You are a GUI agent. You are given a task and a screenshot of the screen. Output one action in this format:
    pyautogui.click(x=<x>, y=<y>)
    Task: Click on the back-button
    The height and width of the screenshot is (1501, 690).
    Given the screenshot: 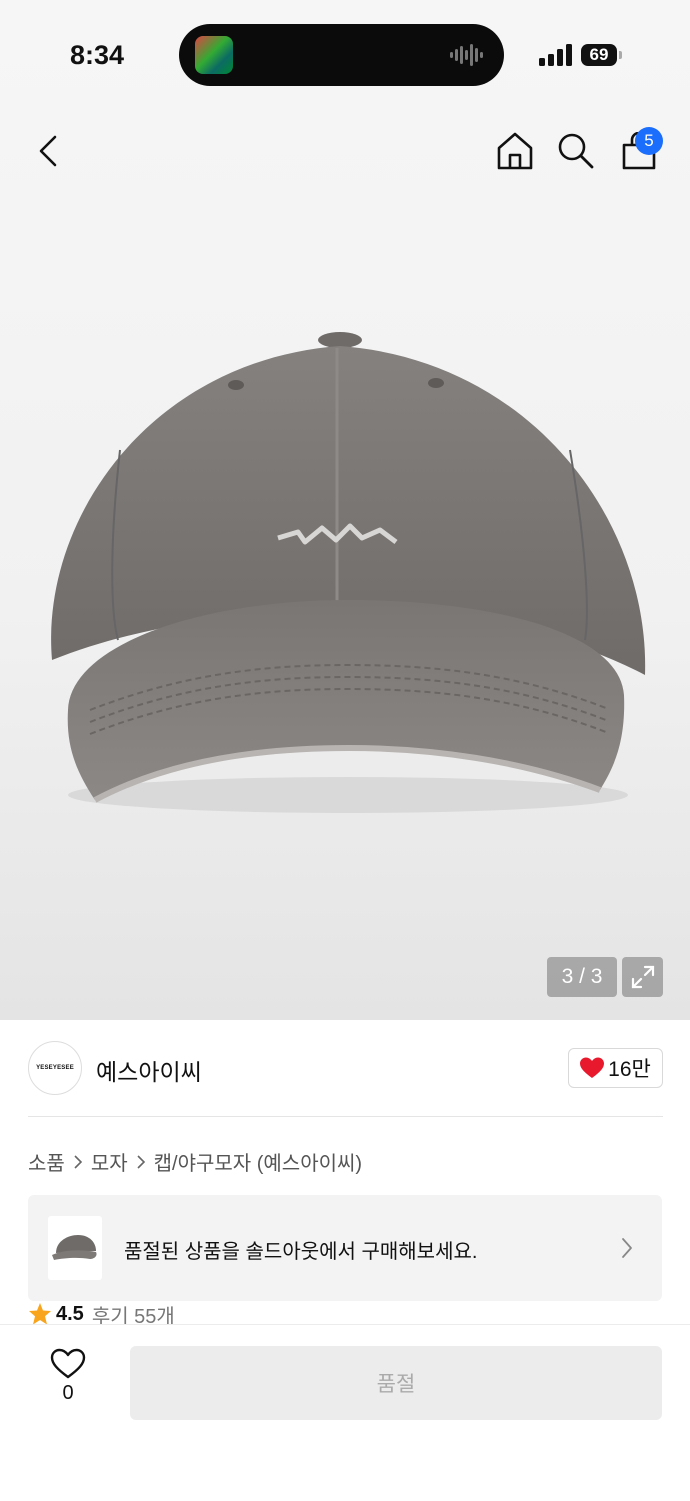 What is the action you would take?
    pyautogui.click(x=48, y=151)
    